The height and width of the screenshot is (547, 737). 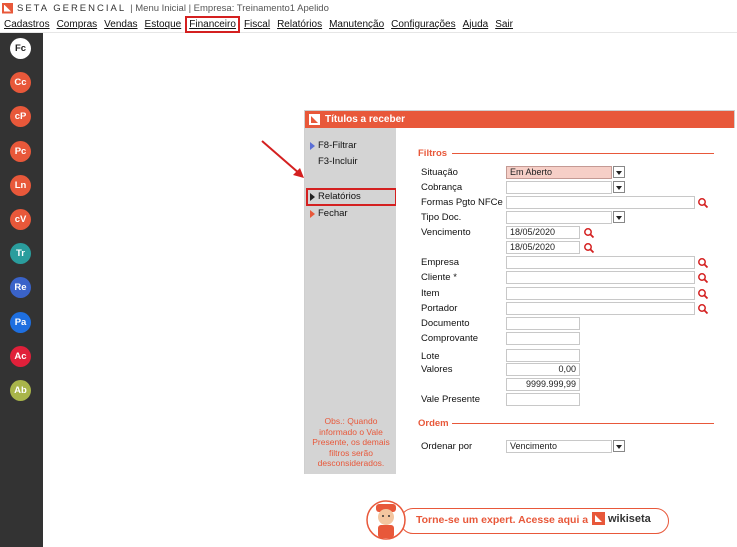 What do you see at coordinates (257, 24) in the screenshot?
I see `menu-fiscal: Fiscal` at bounding box center [257, 24].